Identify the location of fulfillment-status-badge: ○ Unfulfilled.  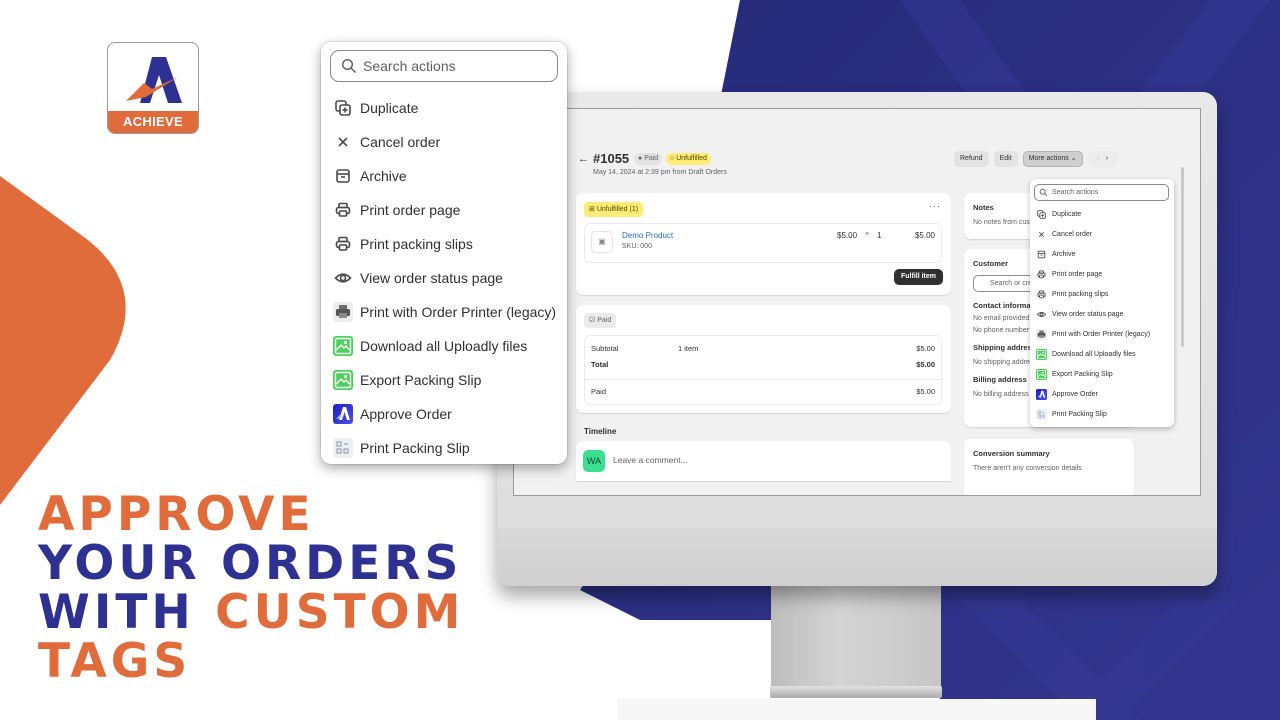
(688, 159).